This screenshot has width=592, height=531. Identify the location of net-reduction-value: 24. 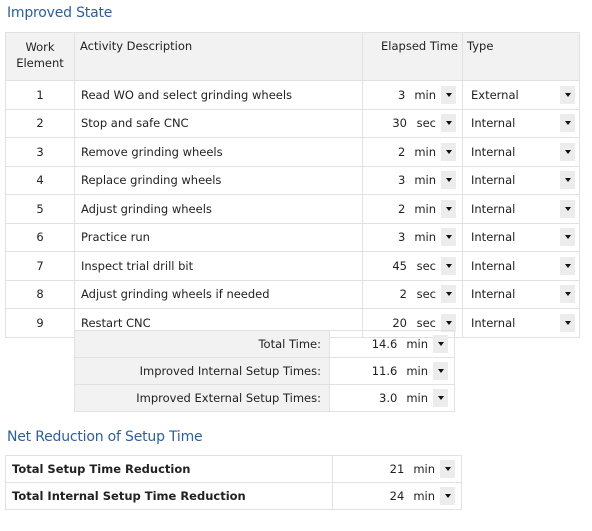
(397, 496).